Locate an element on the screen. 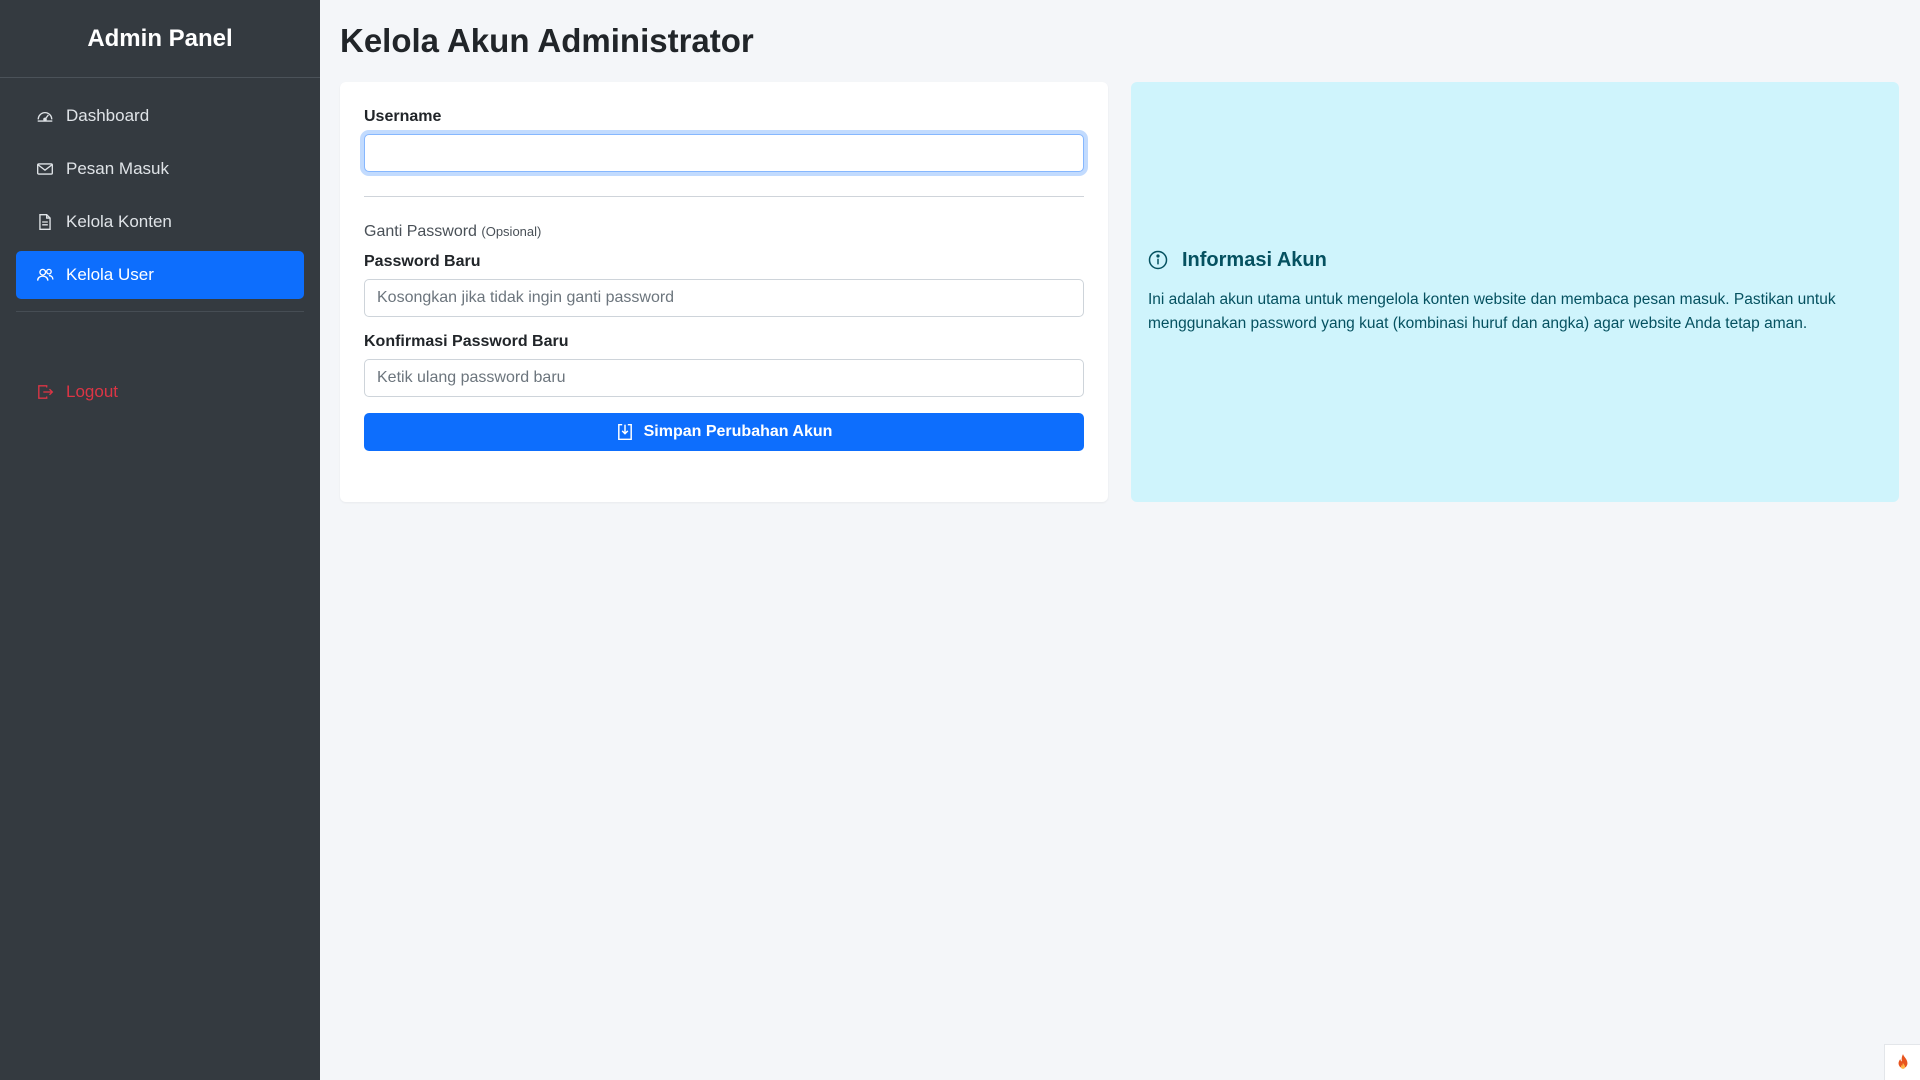  change-password-heading: Ganti Password (Opsional) is located at coordinates (724, 232).